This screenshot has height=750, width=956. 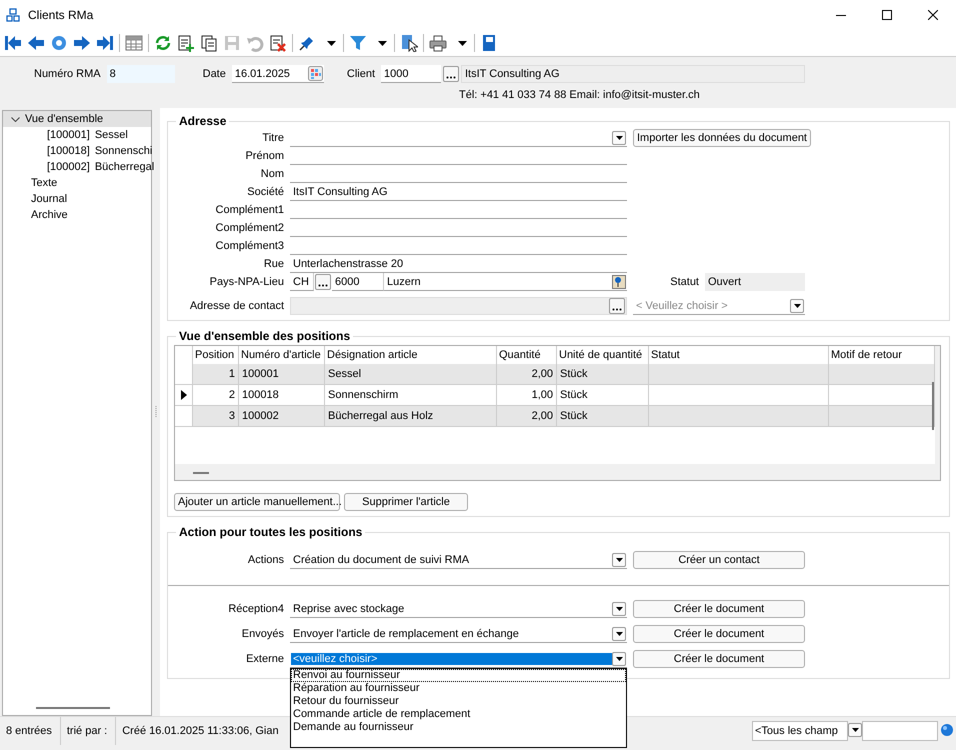 I want to click on copy-icon, so click(x=209, y=43).